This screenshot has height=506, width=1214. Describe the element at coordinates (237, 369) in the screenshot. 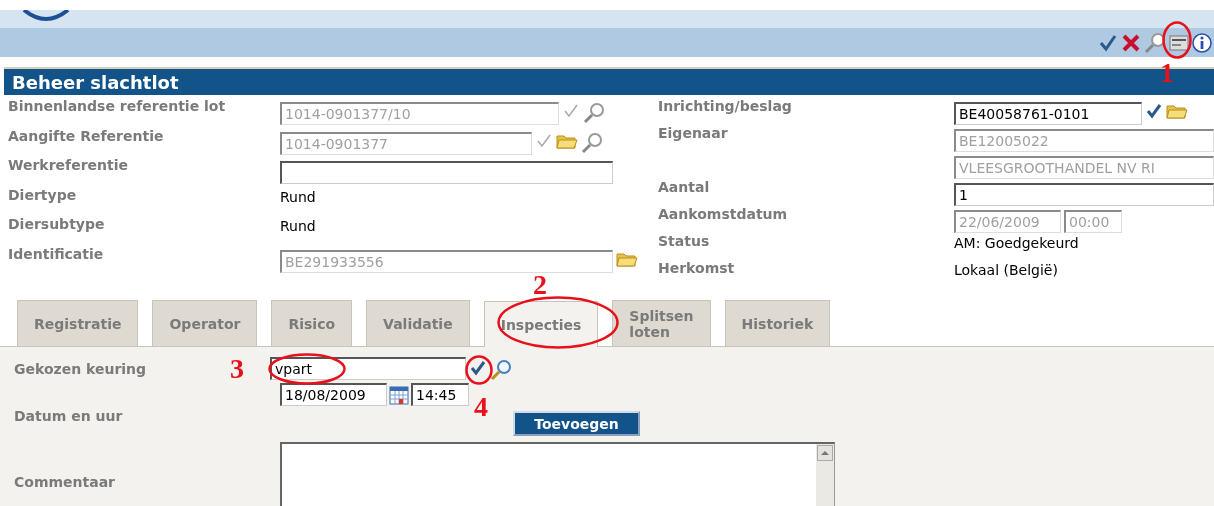

I see `annotation-number: 3` at that location.